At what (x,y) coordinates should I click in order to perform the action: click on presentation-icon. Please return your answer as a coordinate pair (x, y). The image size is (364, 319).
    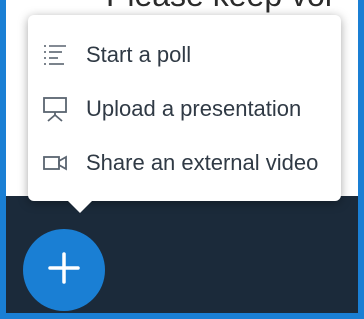
    Looking at the image, I should click on (55, 109).